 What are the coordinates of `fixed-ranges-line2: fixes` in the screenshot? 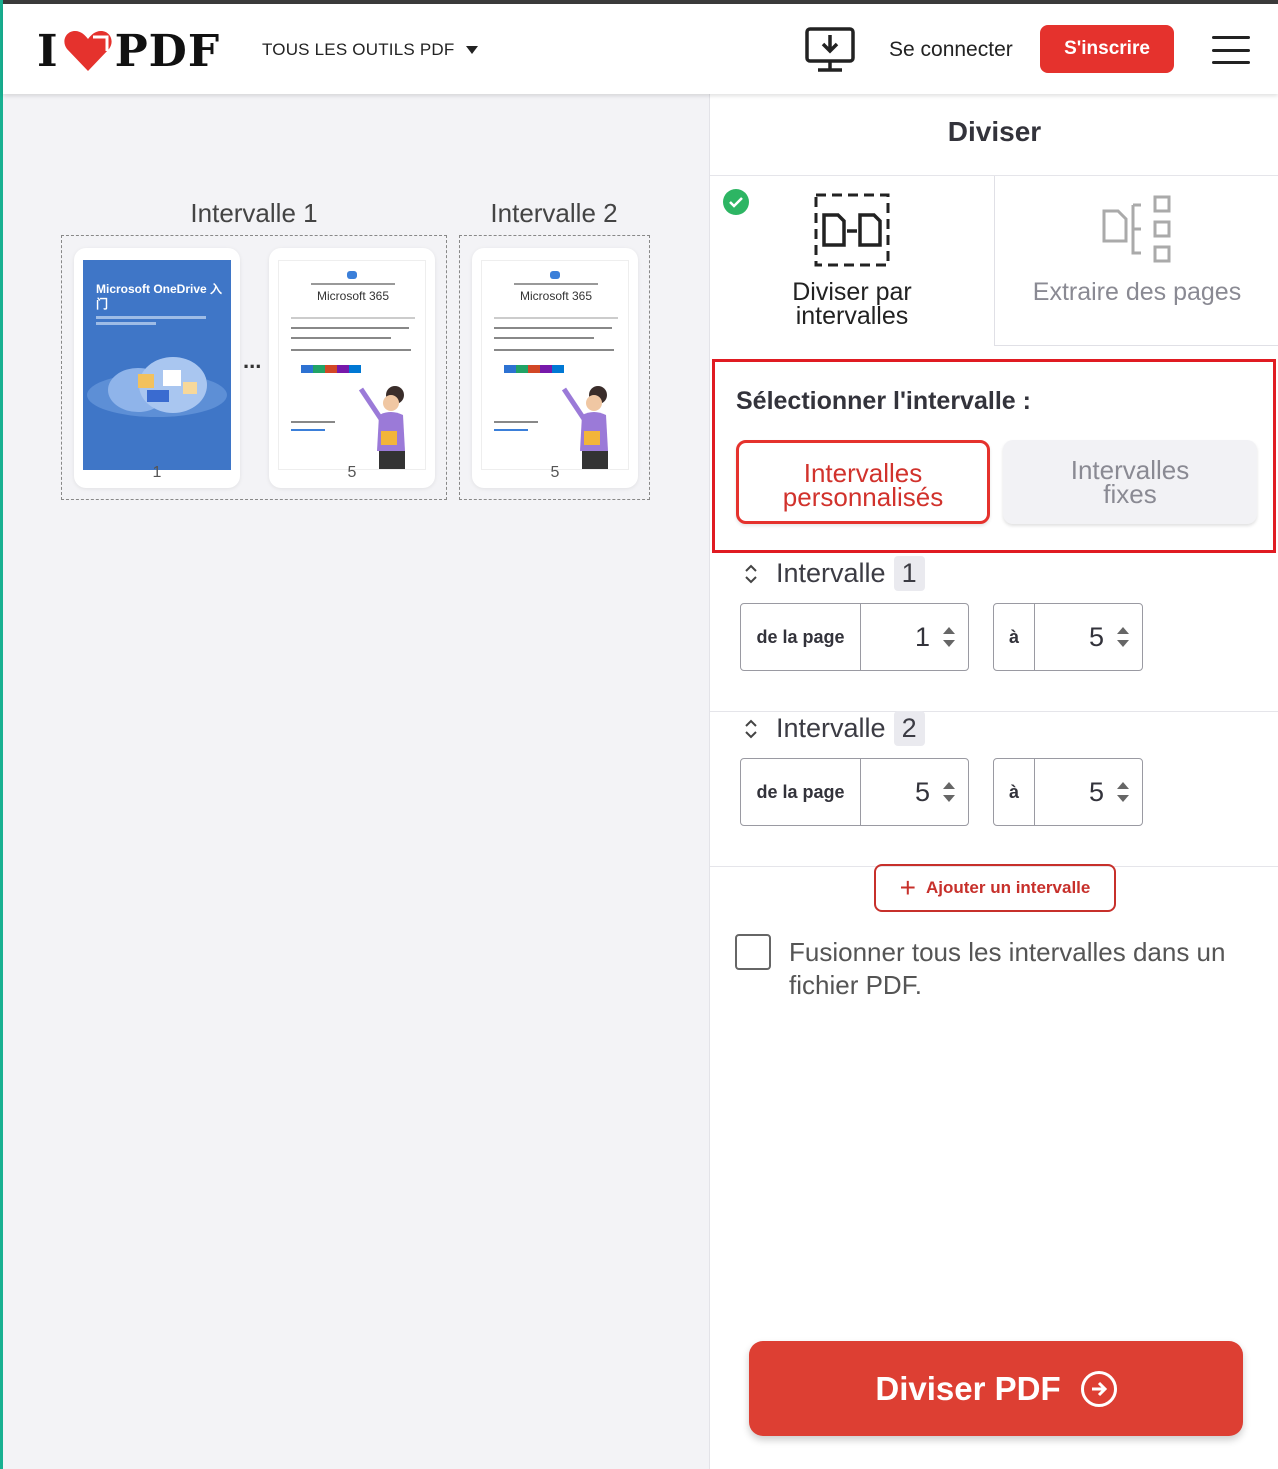 It's located at (1130, 494).